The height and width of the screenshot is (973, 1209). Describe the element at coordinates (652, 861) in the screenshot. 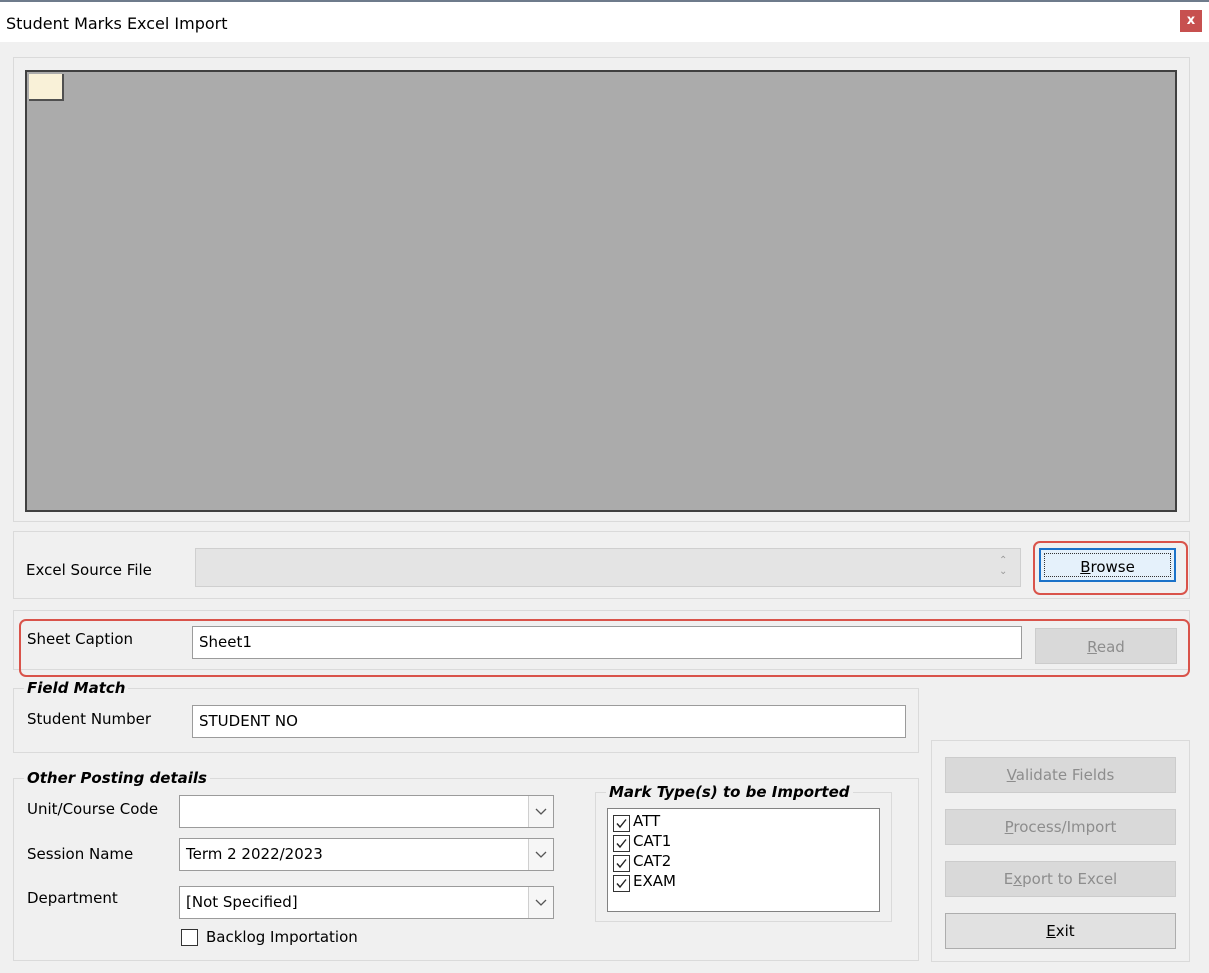

I see `mark-type-label: CAT2` at that location.